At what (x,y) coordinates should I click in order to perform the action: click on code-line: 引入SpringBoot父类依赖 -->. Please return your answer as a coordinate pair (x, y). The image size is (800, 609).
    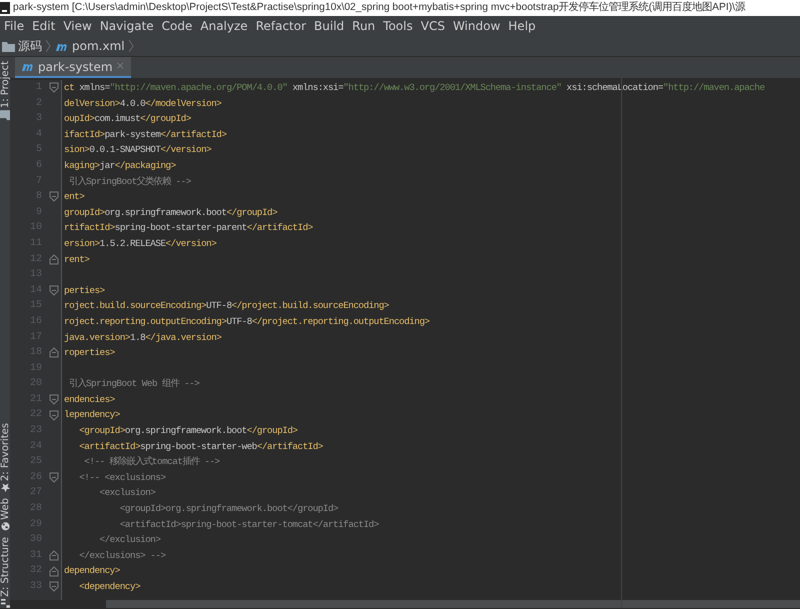
    Looking at the image, I should click on (130, 181).